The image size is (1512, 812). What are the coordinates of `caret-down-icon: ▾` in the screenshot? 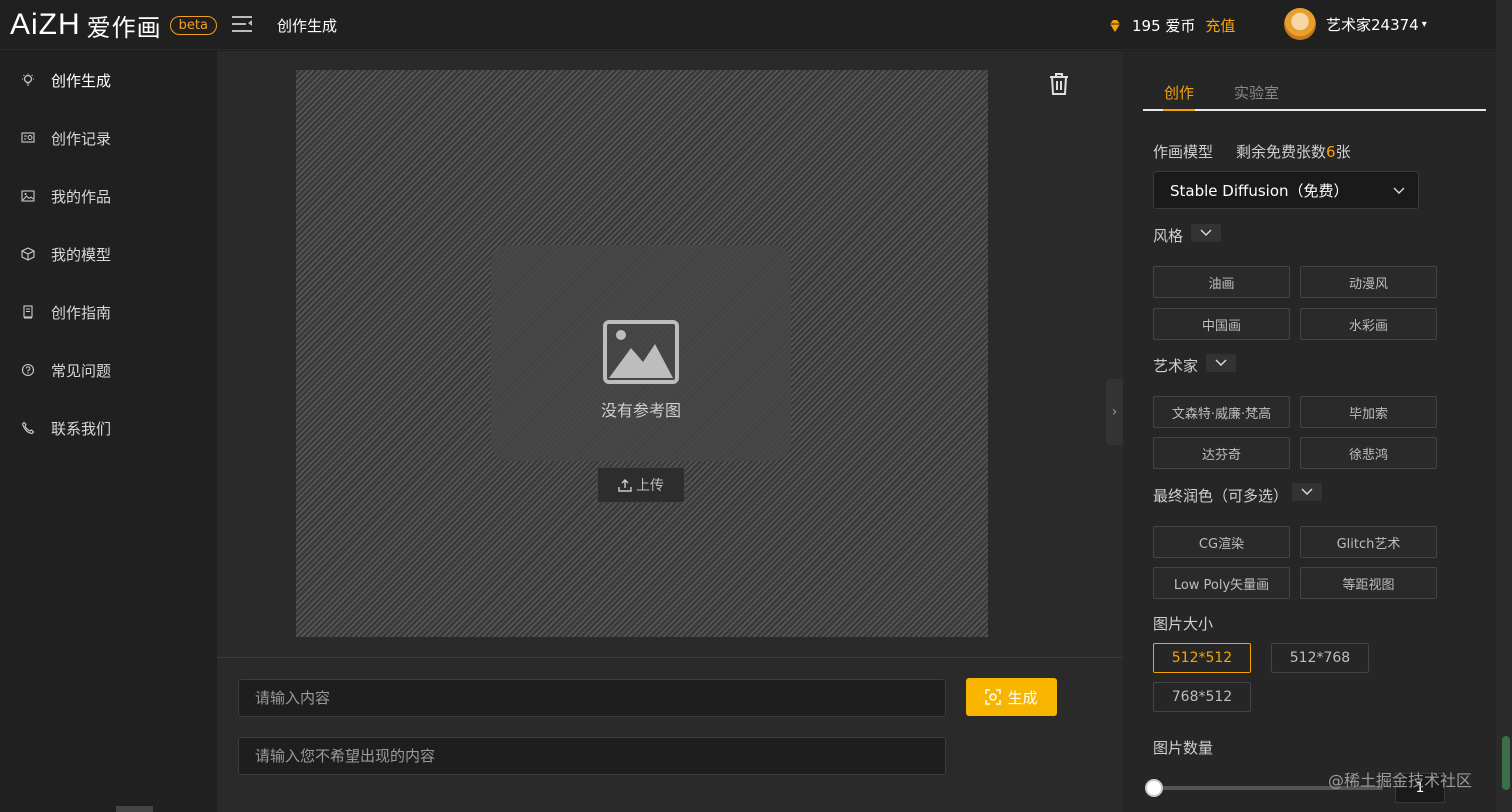 It's located at (1424, 24).